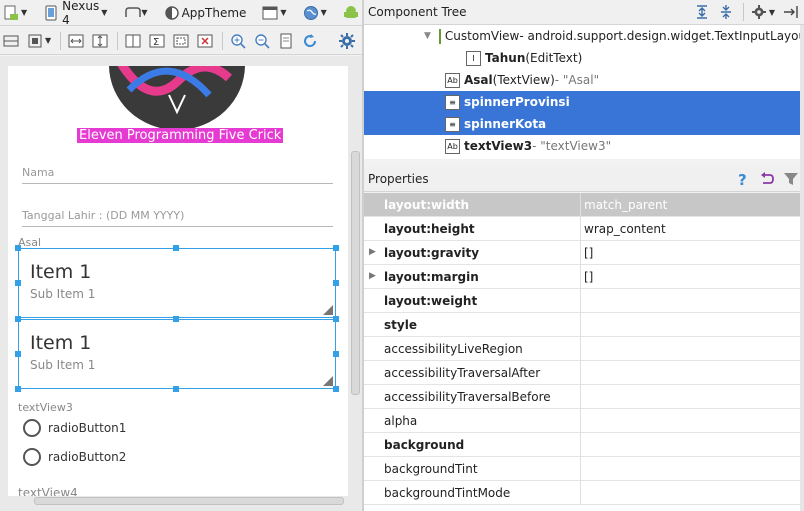  What do you see at coordinates (462, 373) in the screenshot?
I see `property-key: accessibilityTraversalAfter` at bounding box center [462, 373].